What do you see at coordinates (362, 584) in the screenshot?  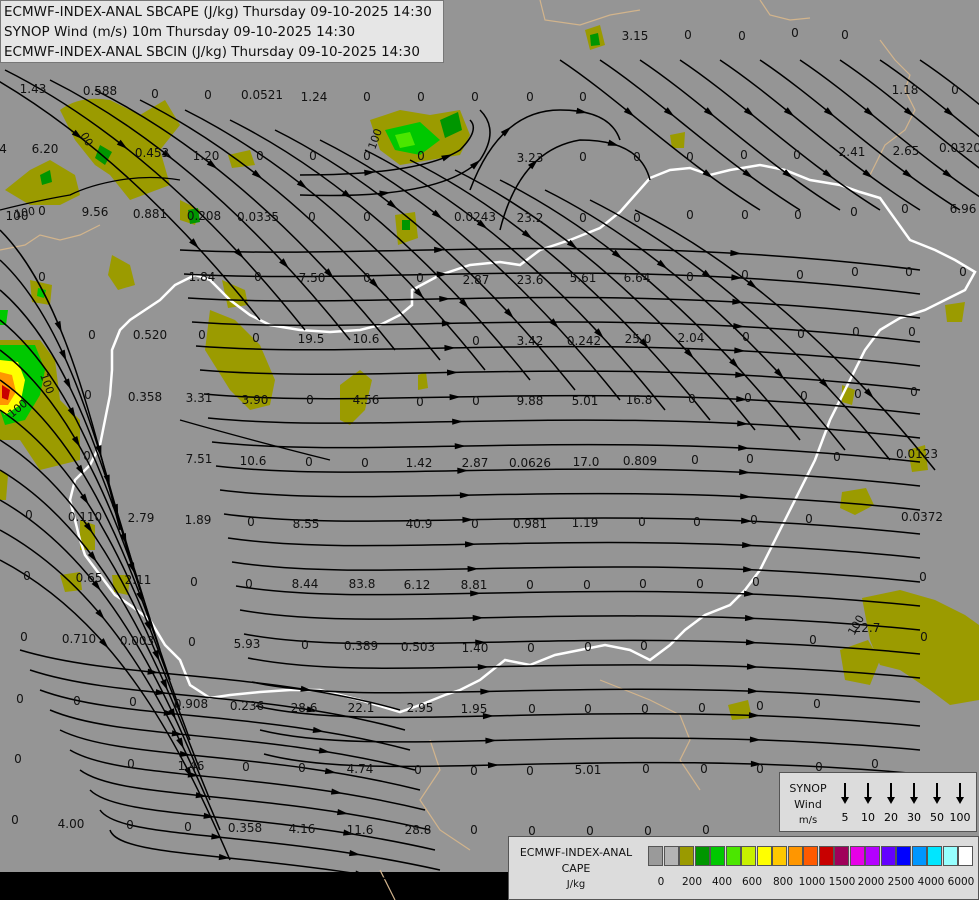 I see `cin-value-label: 83.8` at bounding box center [362, 584].